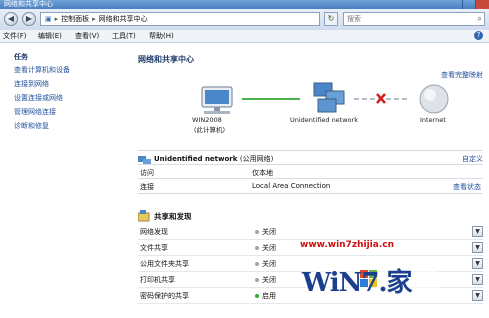 This screenshot has height=318, width=489. I want to click on view-status-link: 查看状态, so click(467, 187).